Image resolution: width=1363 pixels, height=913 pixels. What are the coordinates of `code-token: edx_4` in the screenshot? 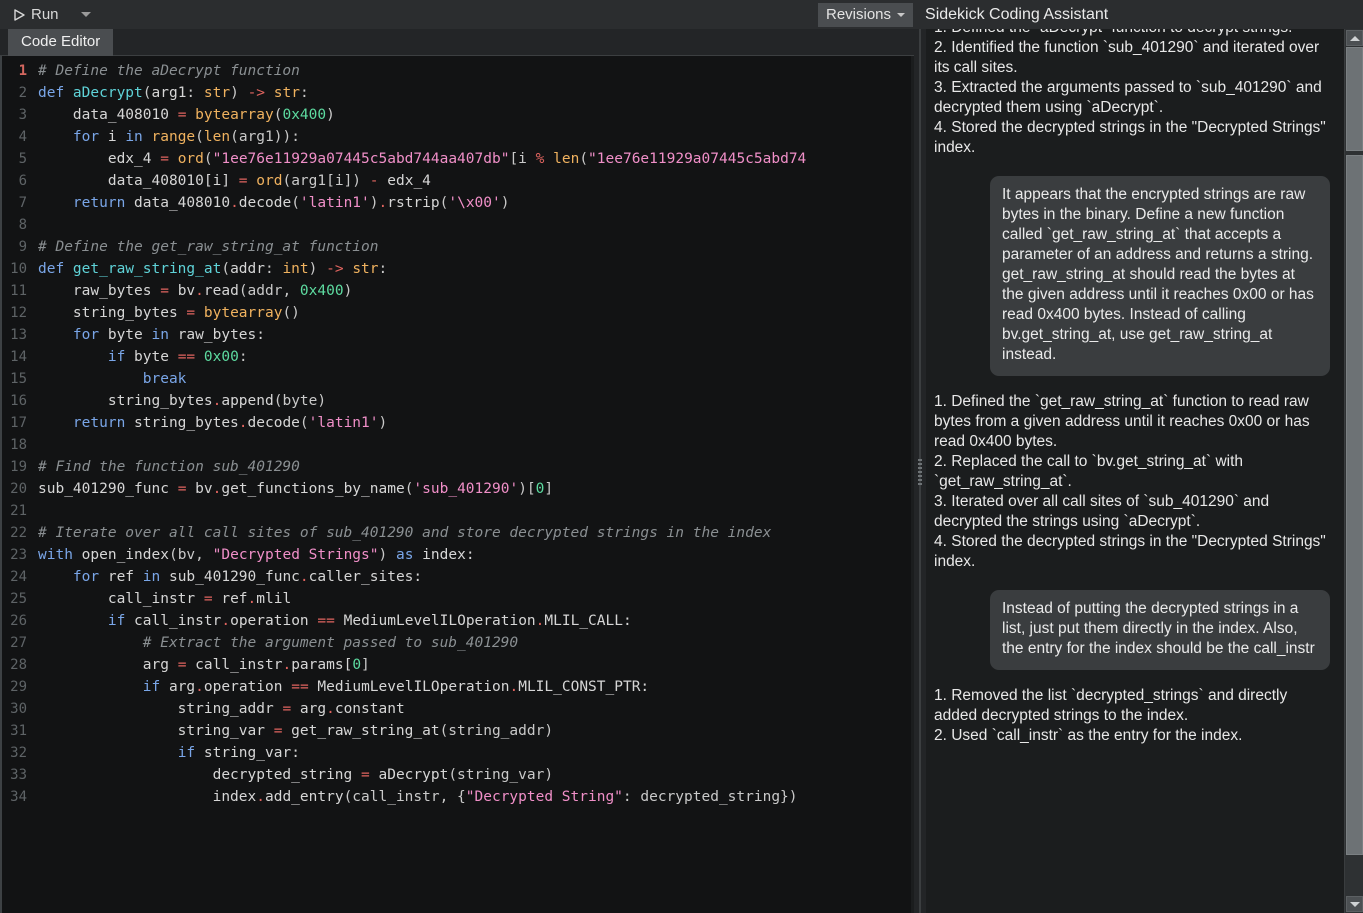 It's located at (99, 159).